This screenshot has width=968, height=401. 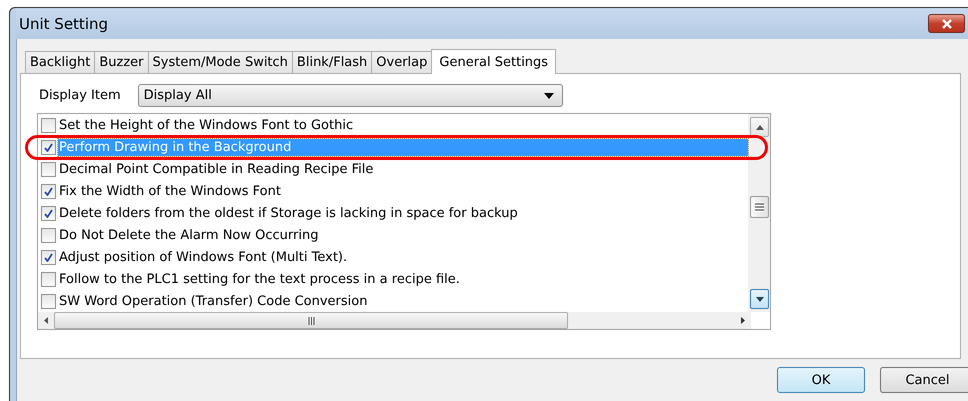 I want to click on list-item: Decimal Point Compatible in Reading Recipe File, so click(x=216, y=169).